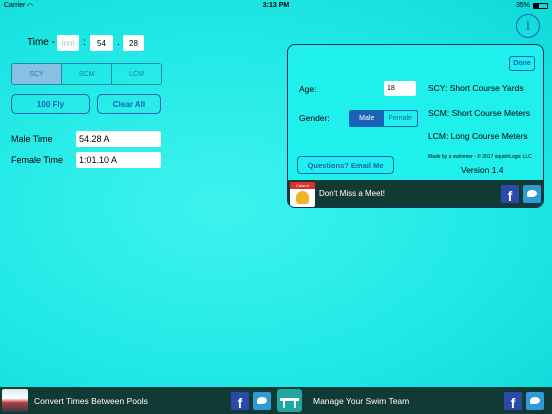 The image size is (552, 414). I want to click on calarm-icon-label: Calarm, so click(302, 185).